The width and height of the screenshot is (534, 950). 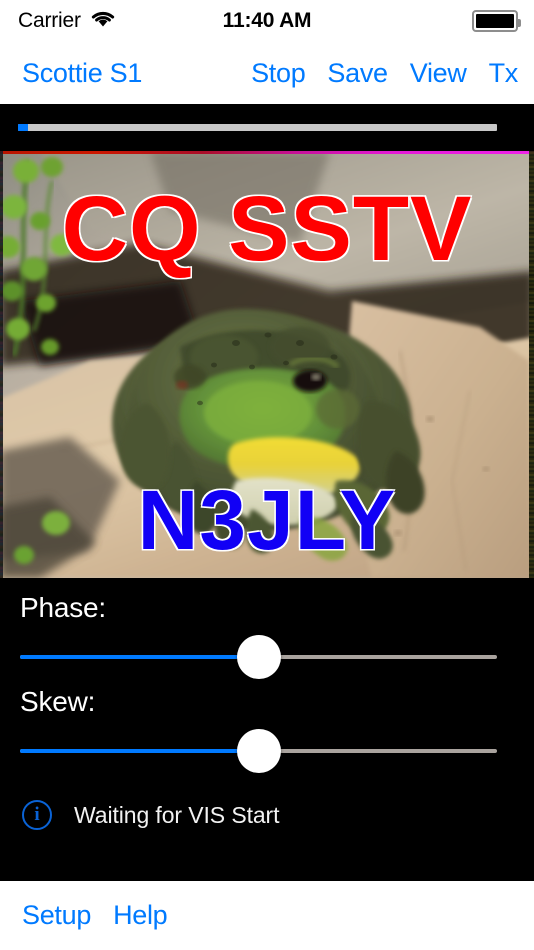 I want to click on mode-select-button: Scottie S1, so click(x=82, y=73).